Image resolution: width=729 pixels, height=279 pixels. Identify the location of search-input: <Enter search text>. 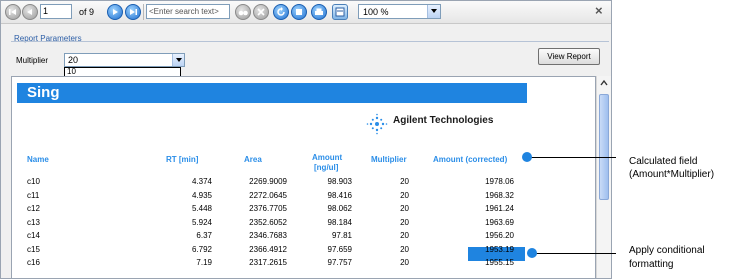
(188, 11).